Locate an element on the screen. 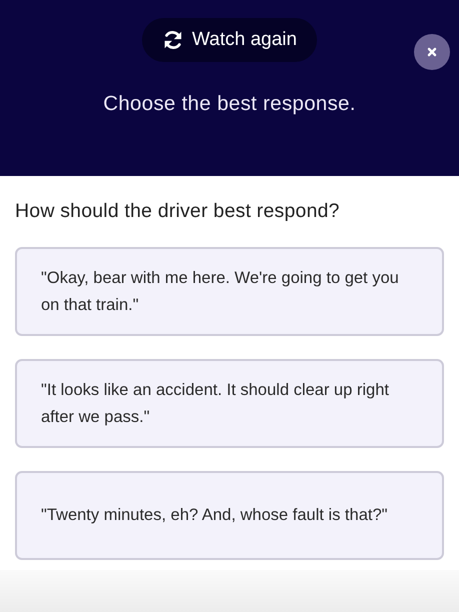  question-text: How should the driver best respond? is located at coordinates (178, 211).